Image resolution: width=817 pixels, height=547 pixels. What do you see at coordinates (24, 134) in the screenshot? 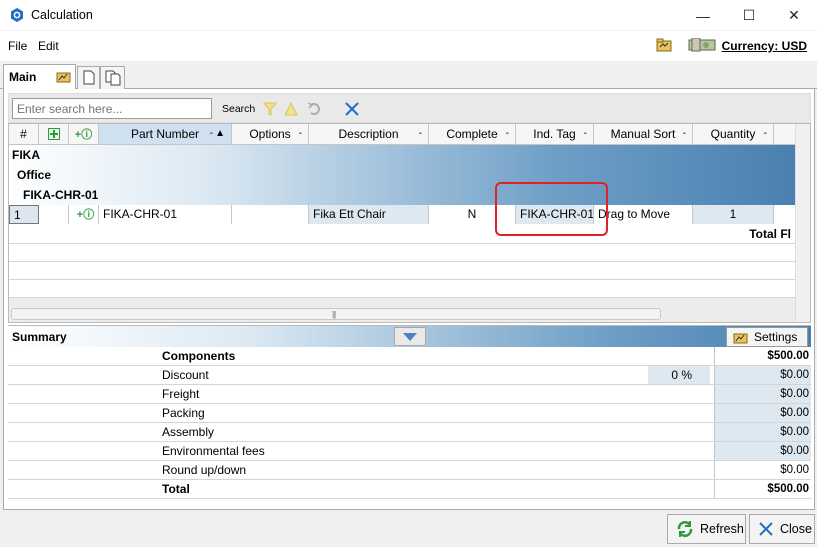
I see `col-number-header: #` at bounding box center [24, 134].